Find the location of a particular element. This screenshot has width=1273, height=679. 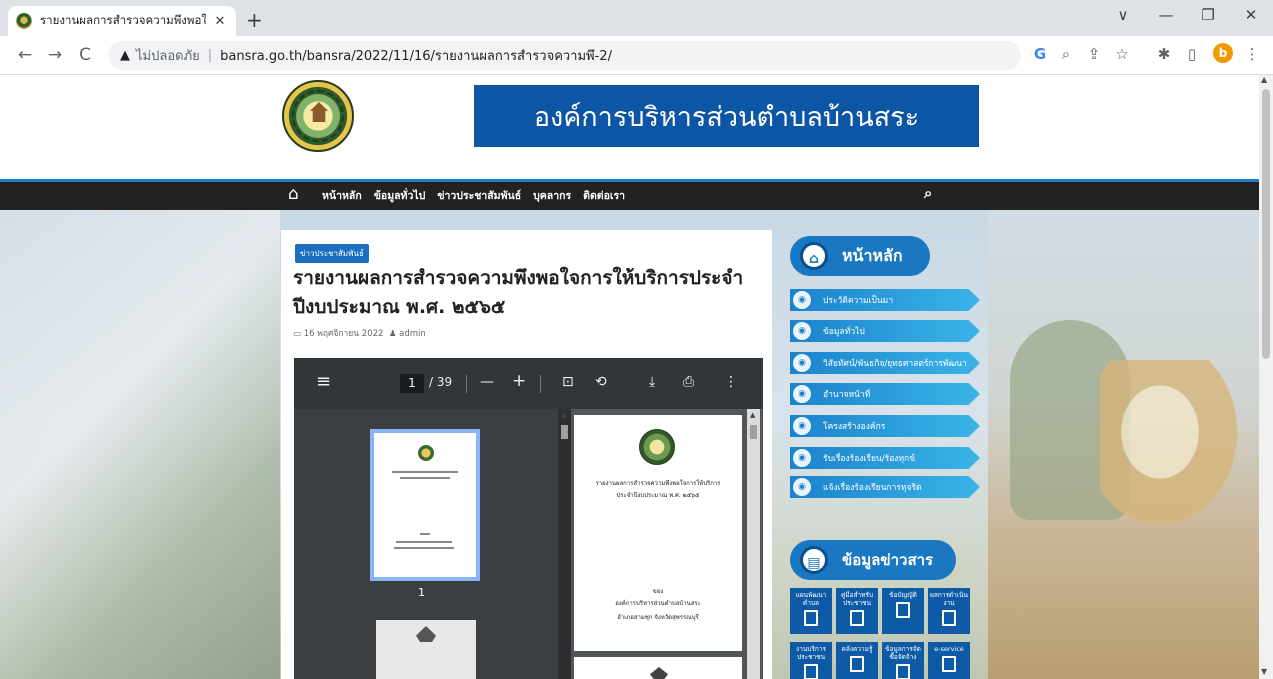

scroll-down-icon: ▼ is located at coordinates (1264, 671).